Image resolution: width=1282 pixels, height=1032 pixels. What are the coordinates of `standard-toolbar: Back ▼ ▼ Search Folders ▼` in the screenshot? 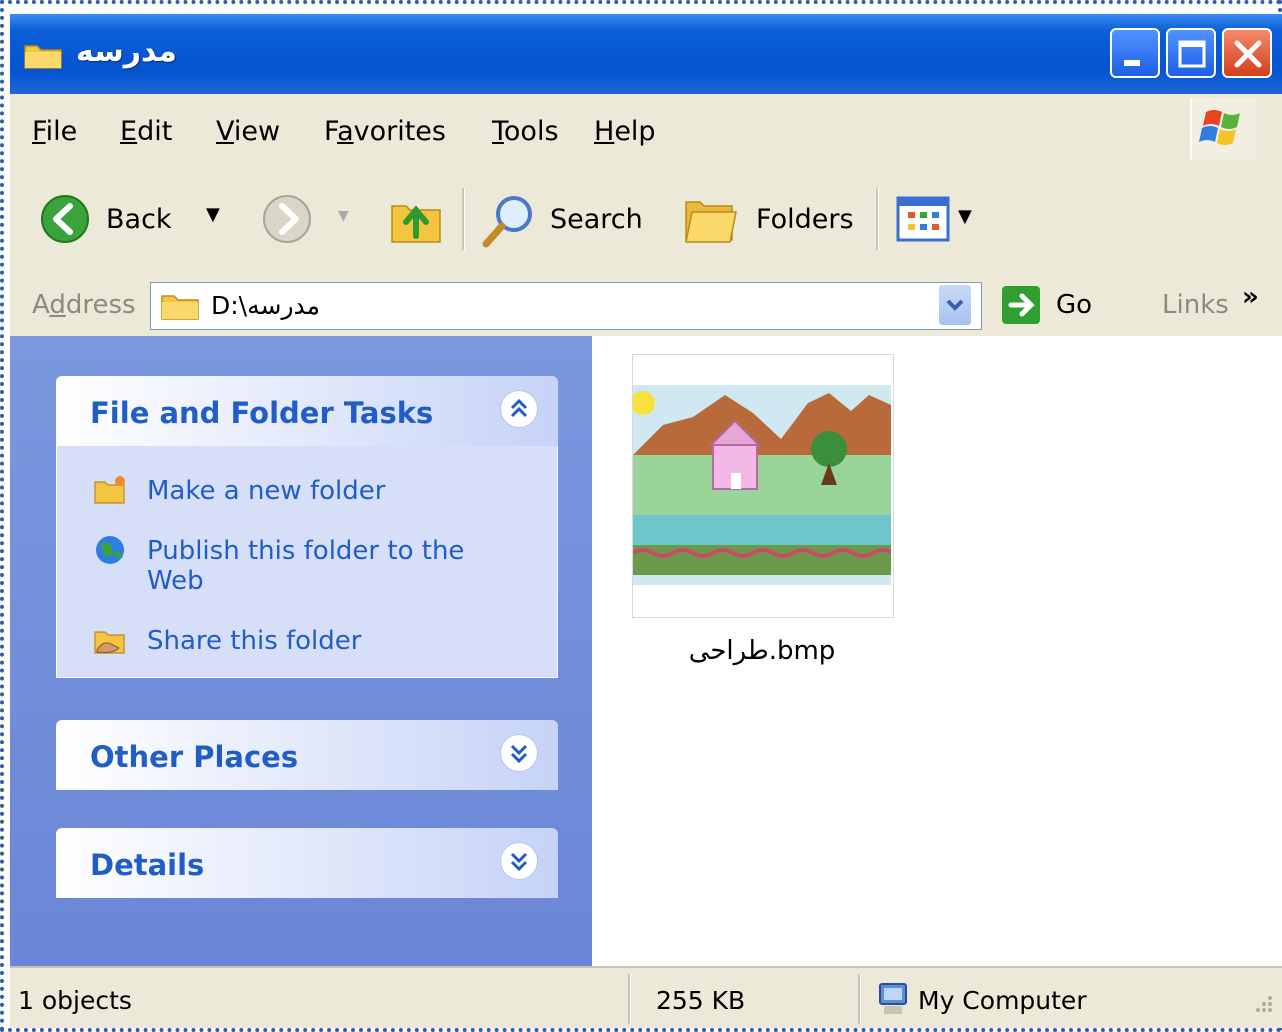 It's located at (646, 219).